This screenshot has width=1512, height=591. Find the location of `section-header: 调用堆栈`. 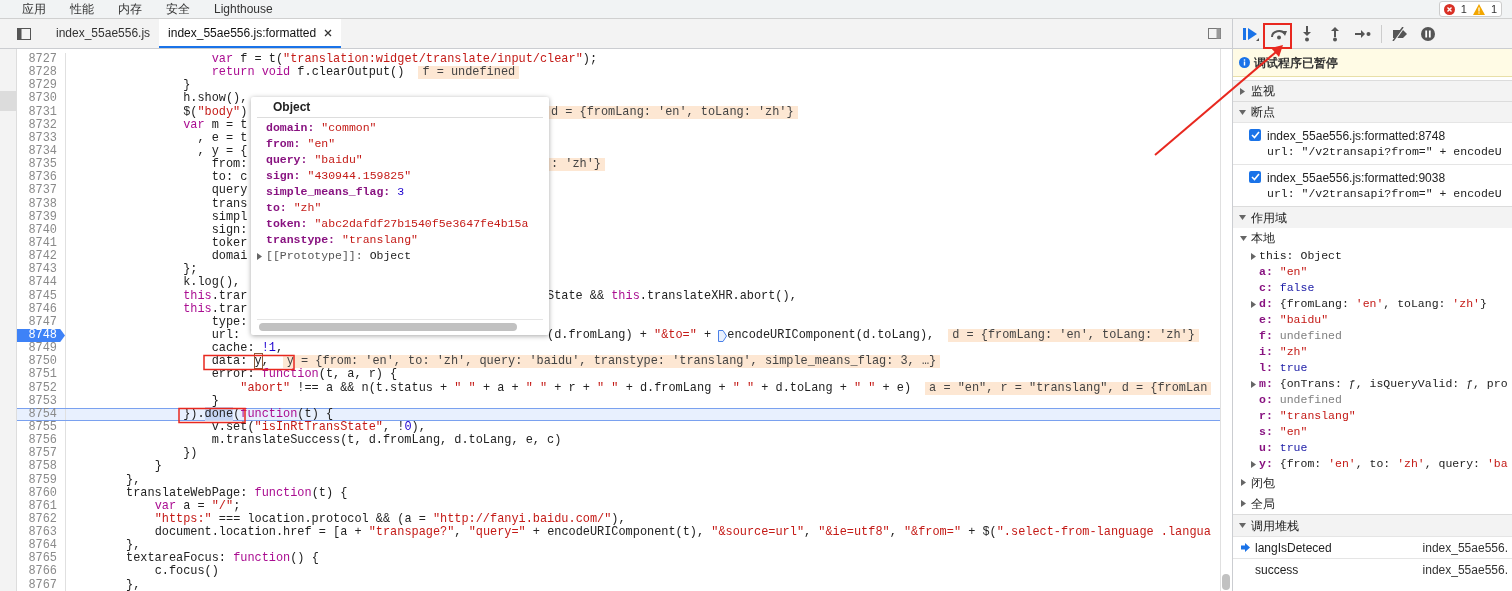

section-header: 调用堆栈 is located at coordinates (1372, 525).